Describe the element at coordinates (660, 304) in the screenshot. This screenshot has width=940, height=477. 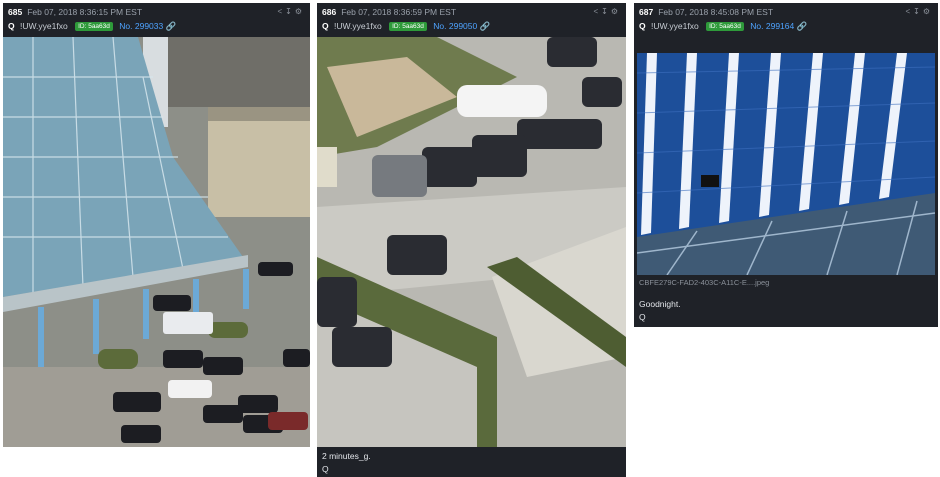
I see `post-message-line: Goodnight.` at that location.